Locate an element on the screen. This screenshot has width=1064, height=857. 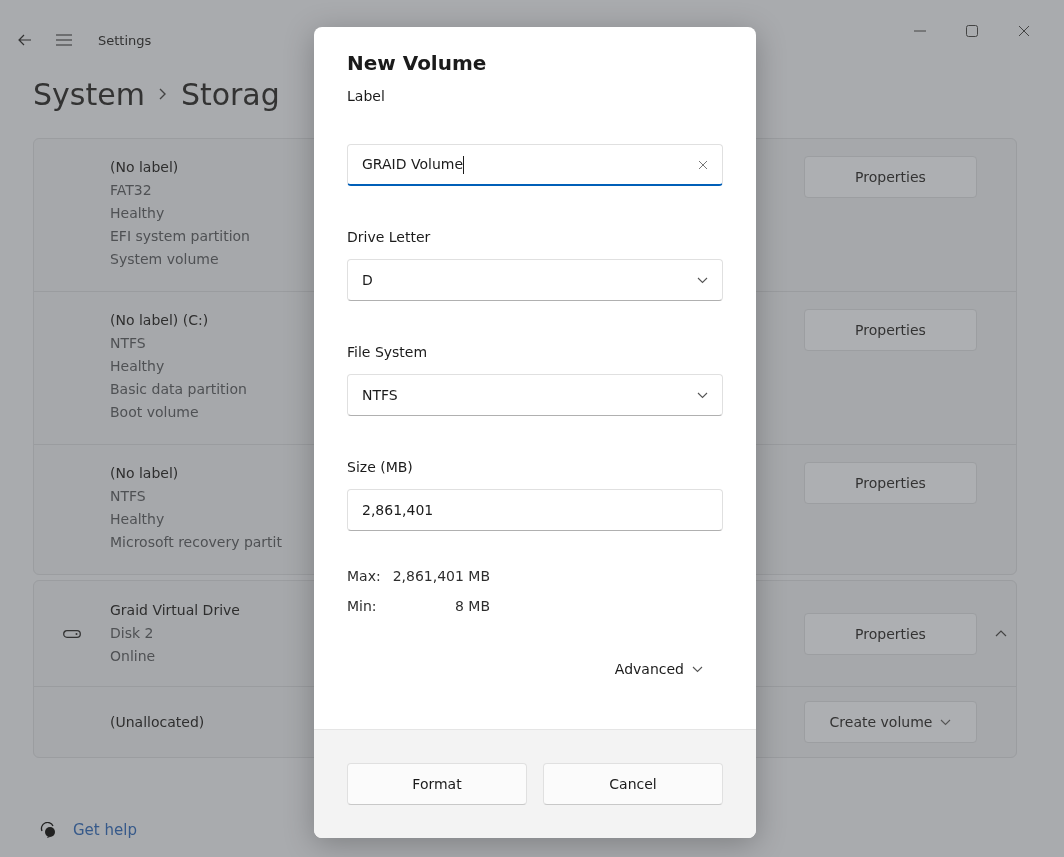
dialog-title: New Volume is located at coordinates (417, 63).